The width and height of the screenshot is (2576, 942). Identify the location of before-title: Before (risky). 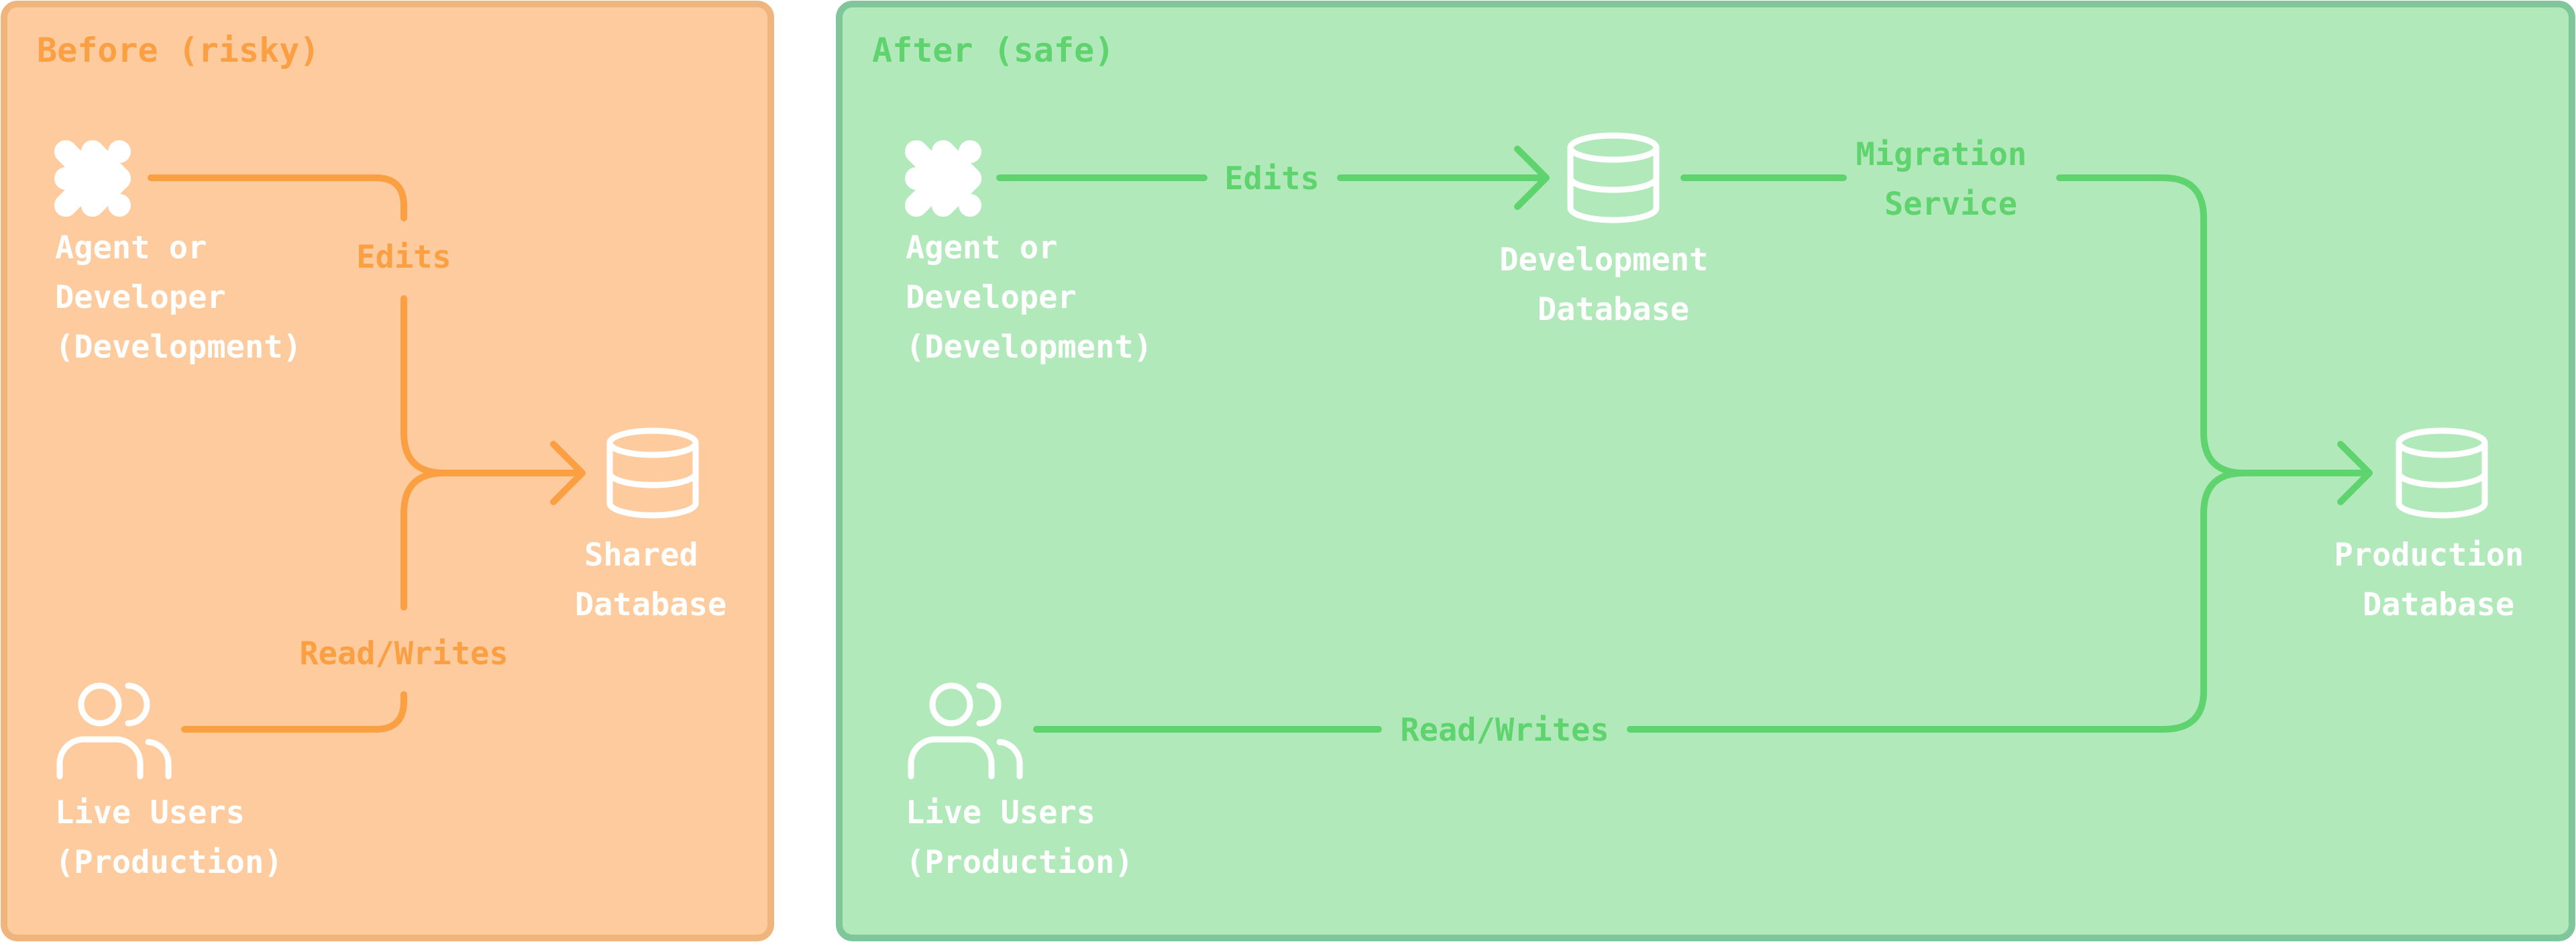
(178, 50).